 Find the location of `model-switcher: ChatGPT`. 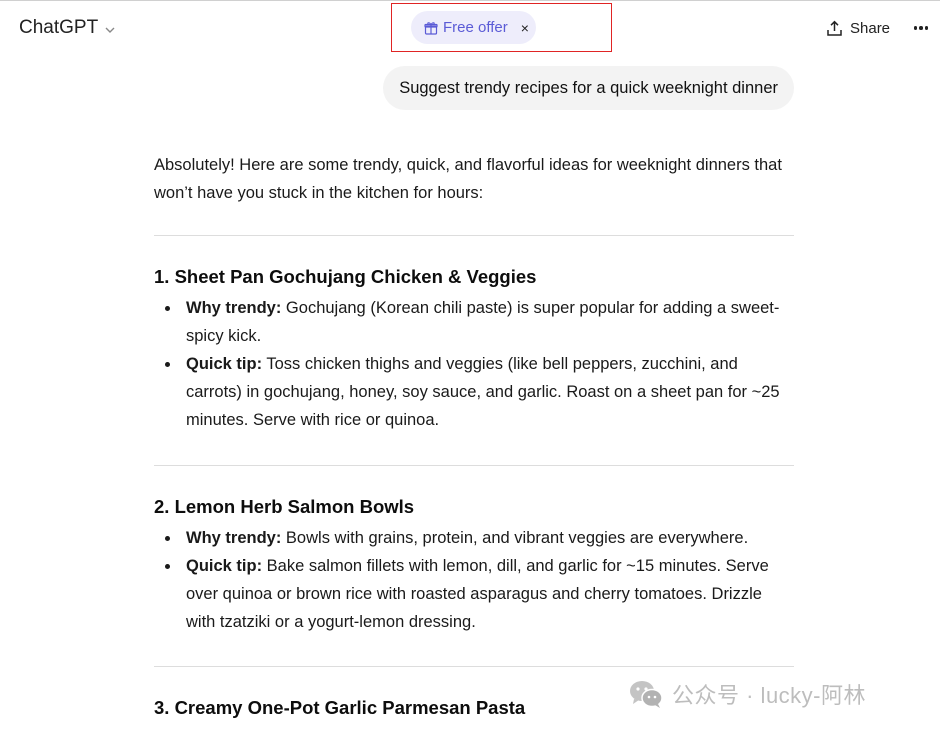

model-switcher: ChatGPT is located at coordinates (67, 28).